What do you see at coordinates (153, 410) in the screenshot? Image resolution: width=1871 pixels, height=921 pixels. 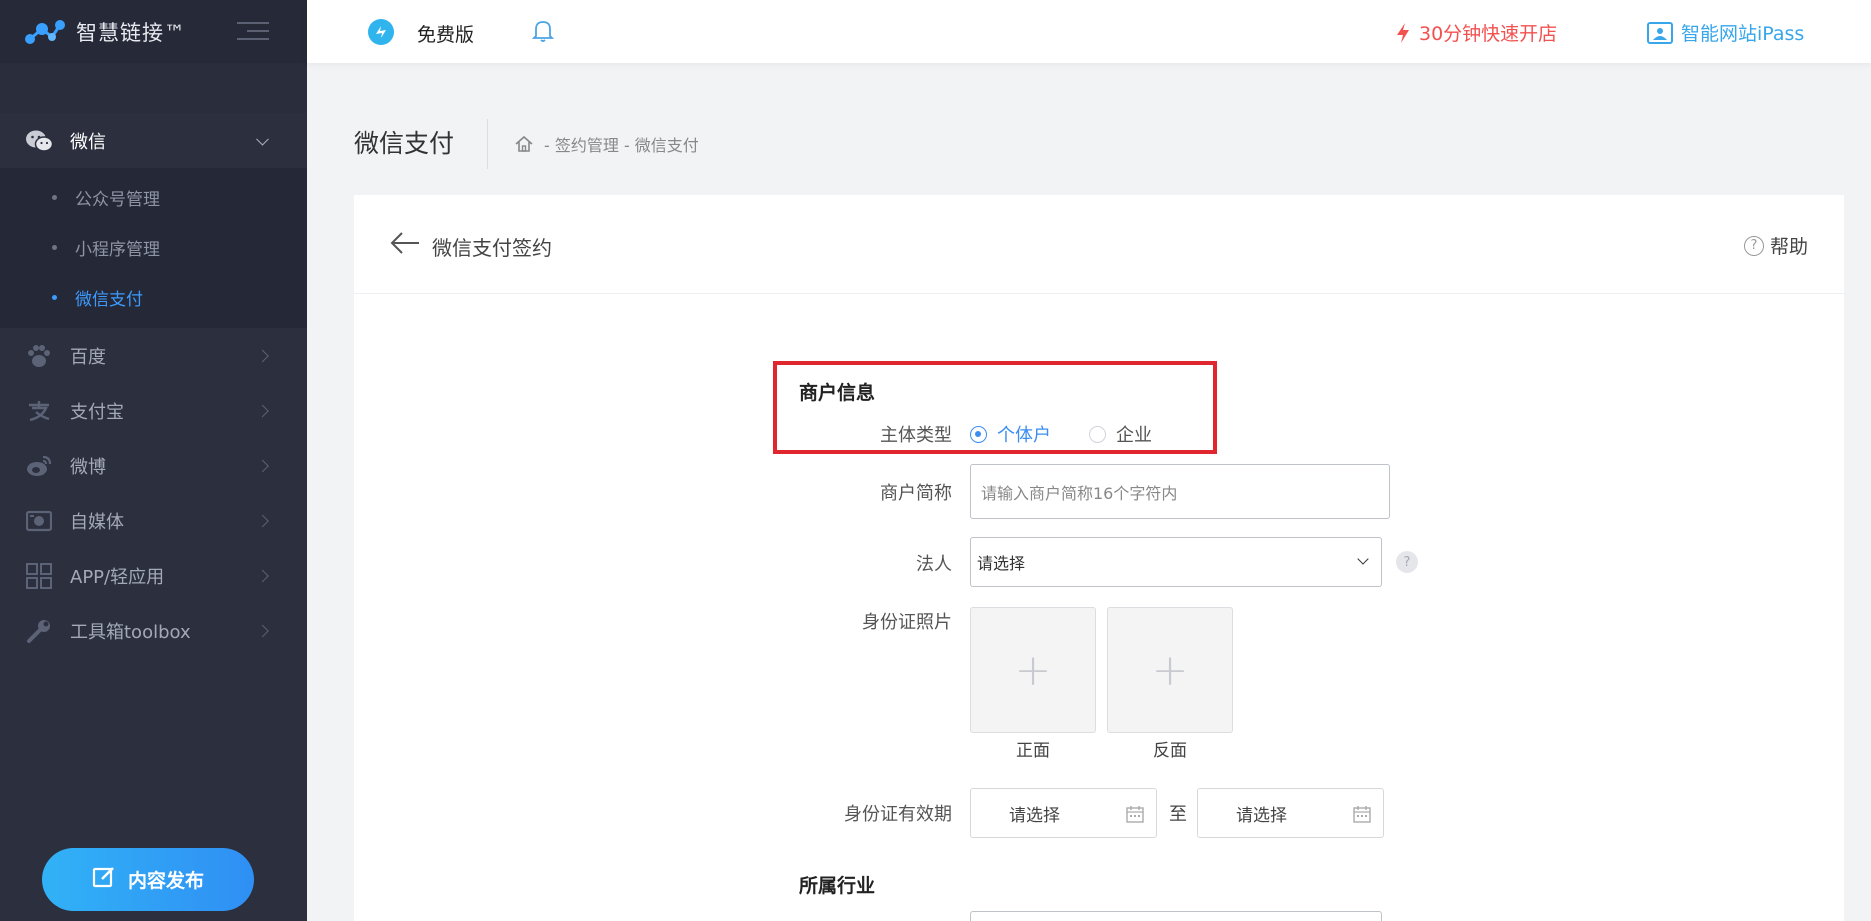 I see `sidebar-item-alipay: 支付宝` at bounding box center [153, 410].